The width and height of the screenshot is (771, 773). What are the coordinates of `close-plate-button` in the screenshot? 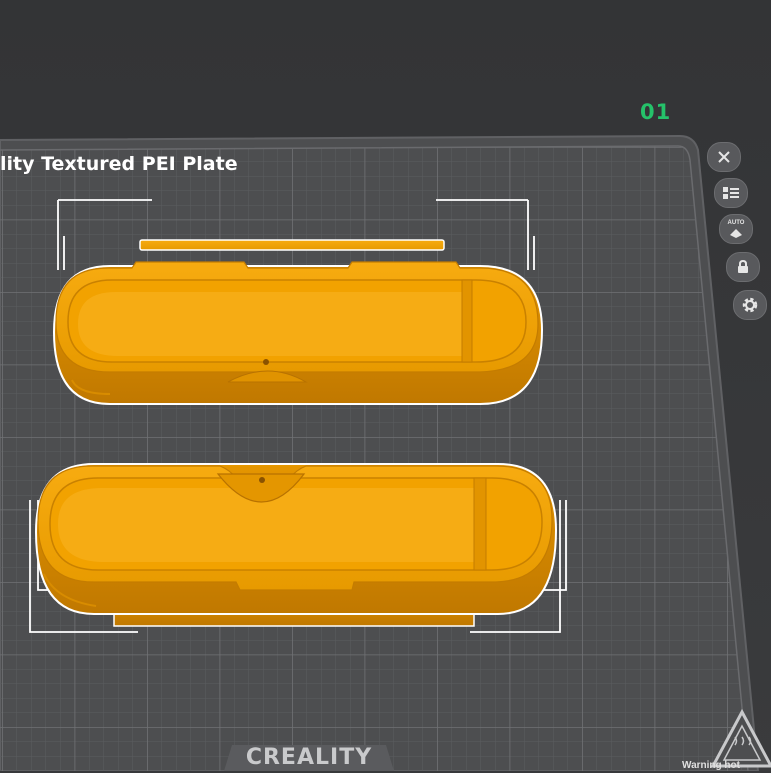 It's located at (724, 157).